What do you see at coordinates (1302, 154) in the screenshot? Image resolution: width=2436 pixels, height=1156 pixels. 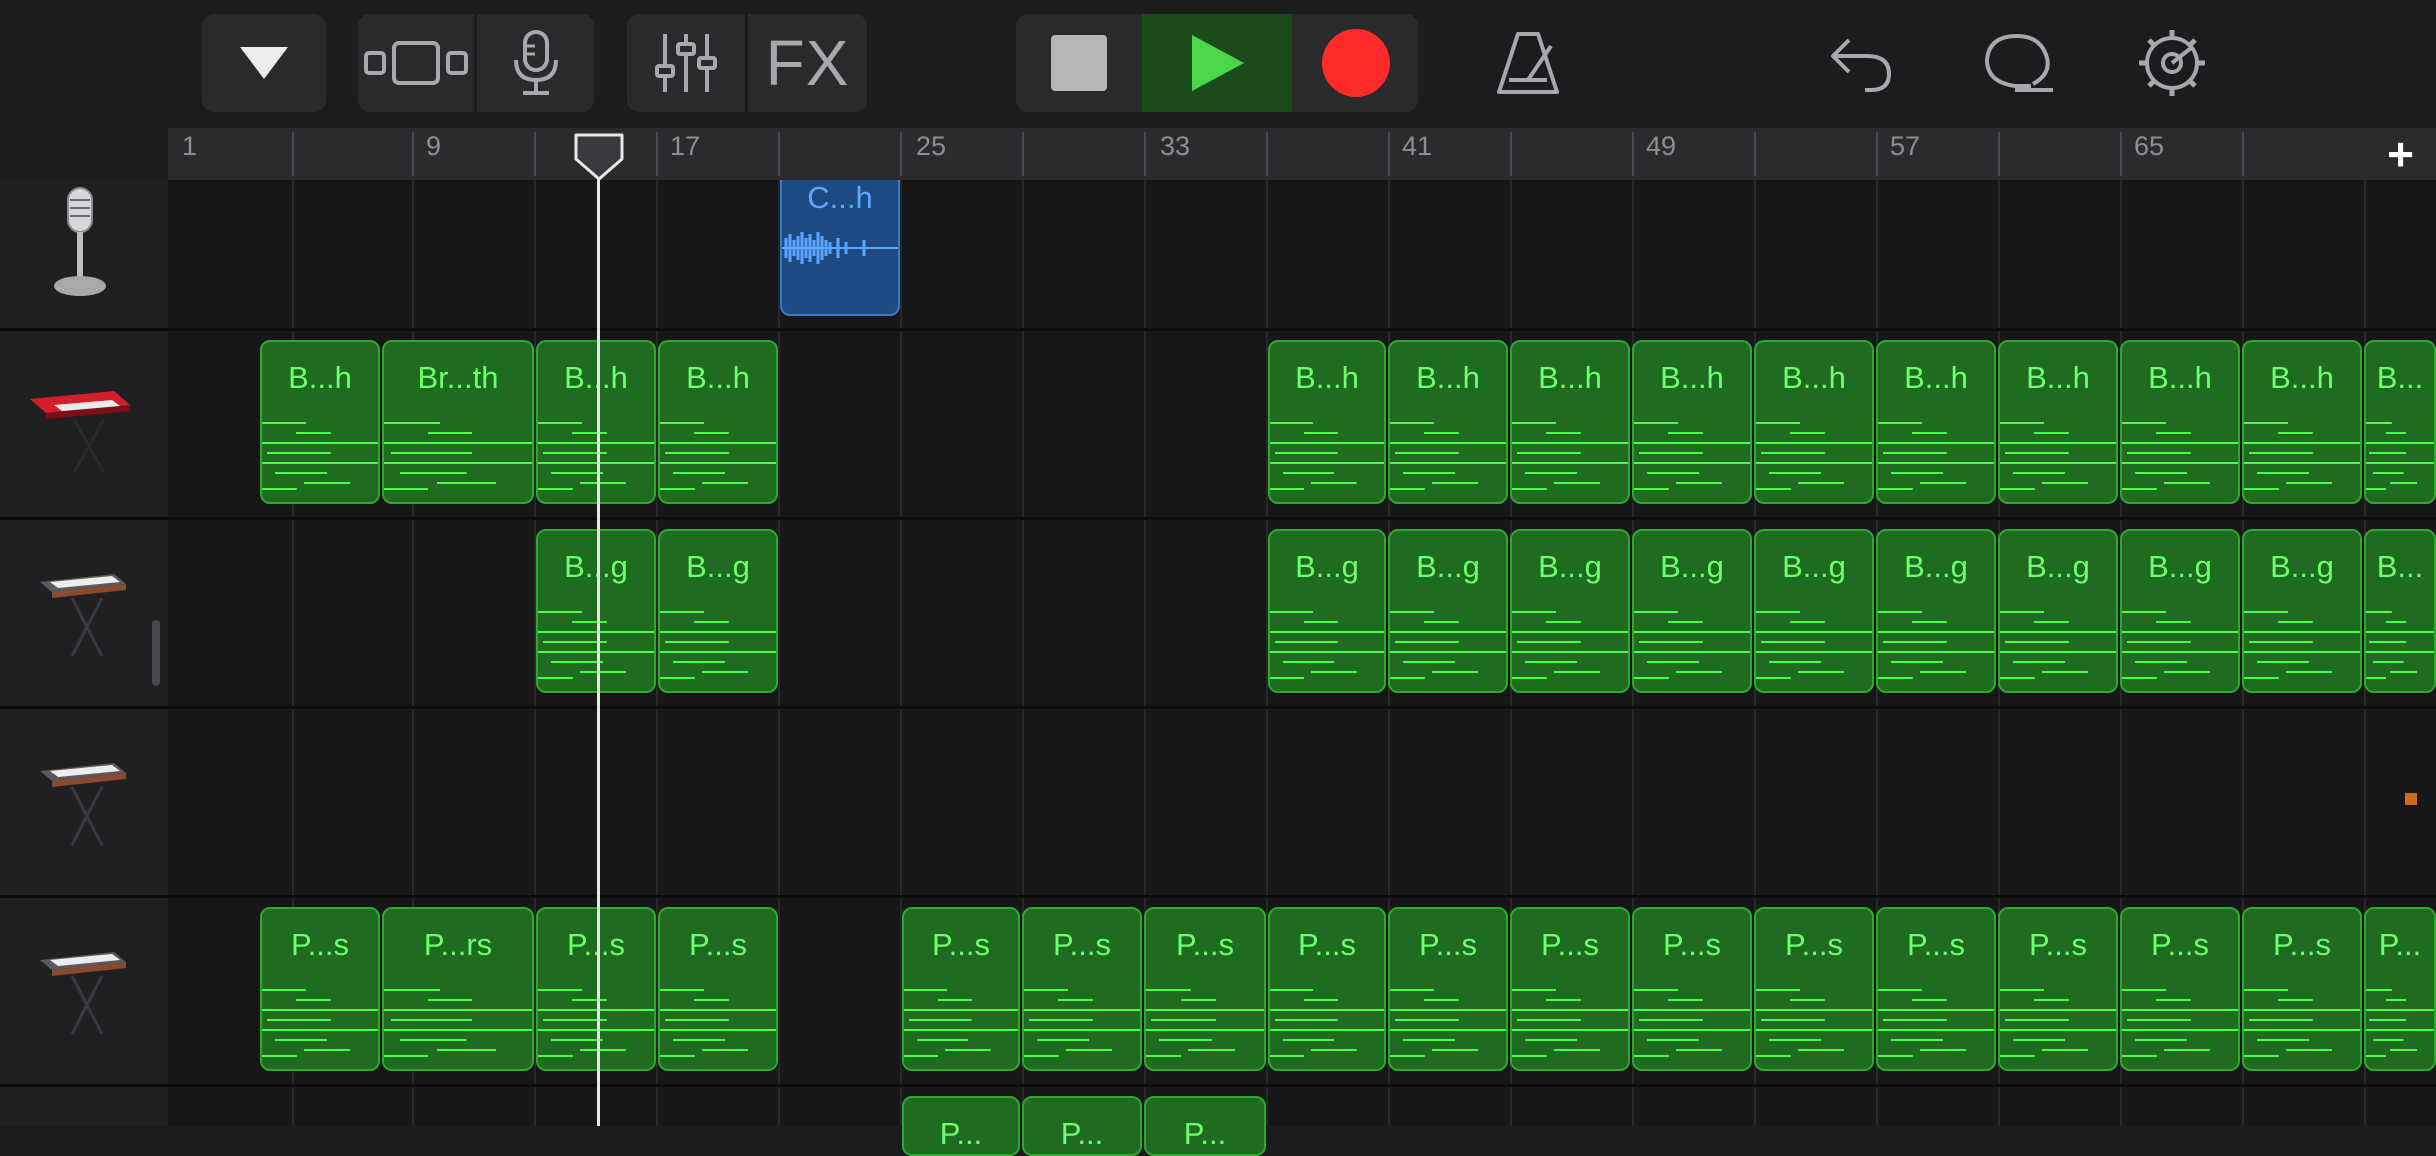 I see `timeline-ruler: 1 9 17 25 33 41 49 57 65` at bounding box center [1302, 154].